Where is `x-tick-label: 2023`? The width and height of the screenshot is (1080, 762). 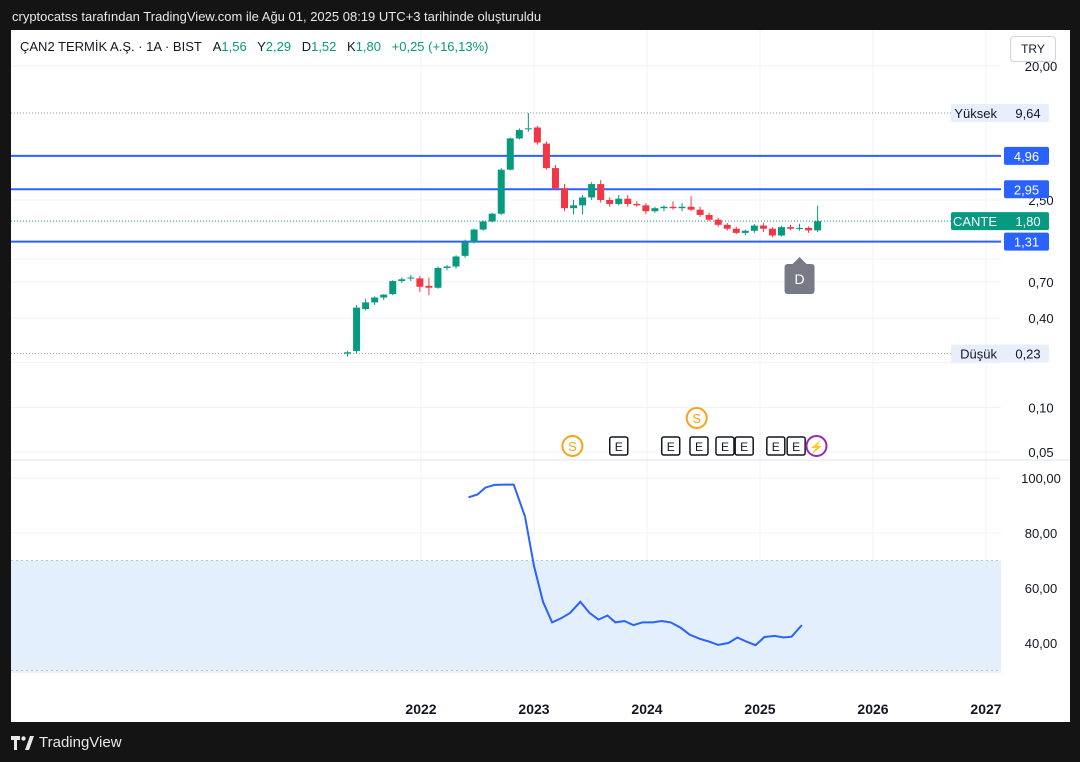 x-tick-label: 2023 is located at coordinates (533, 709).